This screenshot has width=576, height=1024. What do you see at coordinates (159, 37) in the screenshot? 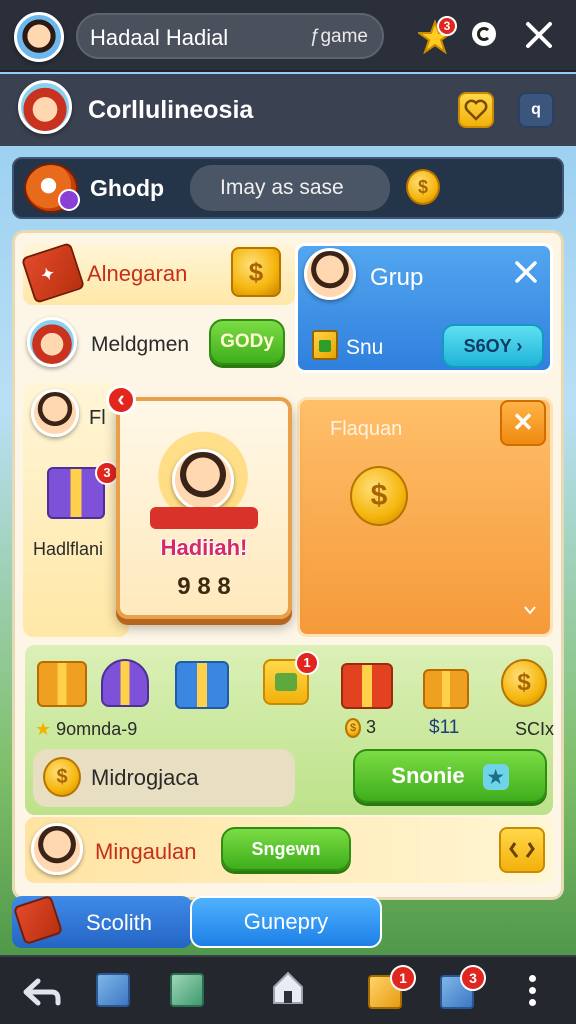
I see `search-text: Hadaal Hadial` at bounding box center [159, 37].